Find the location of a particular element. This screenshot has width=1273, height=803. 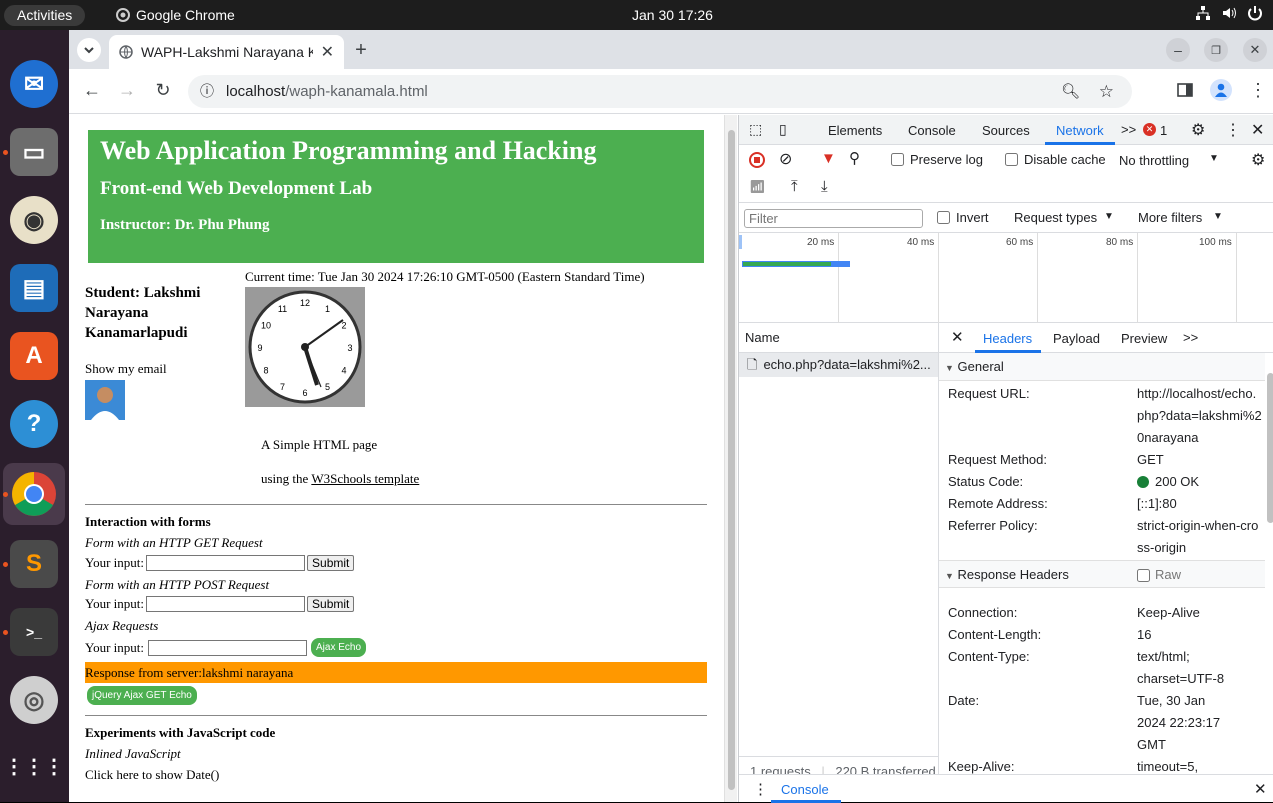

clear-icon: ⊘ is located at coordinates (785, 159).